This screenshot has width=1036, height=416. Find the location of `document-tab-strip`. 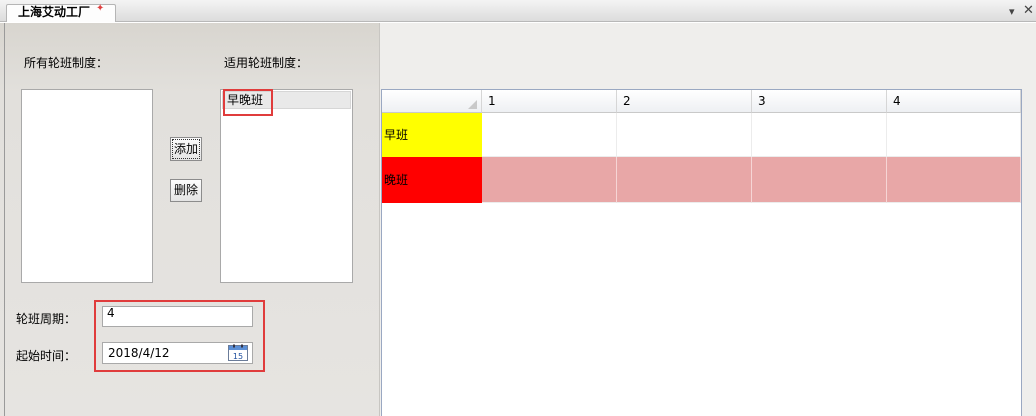

document-tab-strip is located at coordinates (518, 11).